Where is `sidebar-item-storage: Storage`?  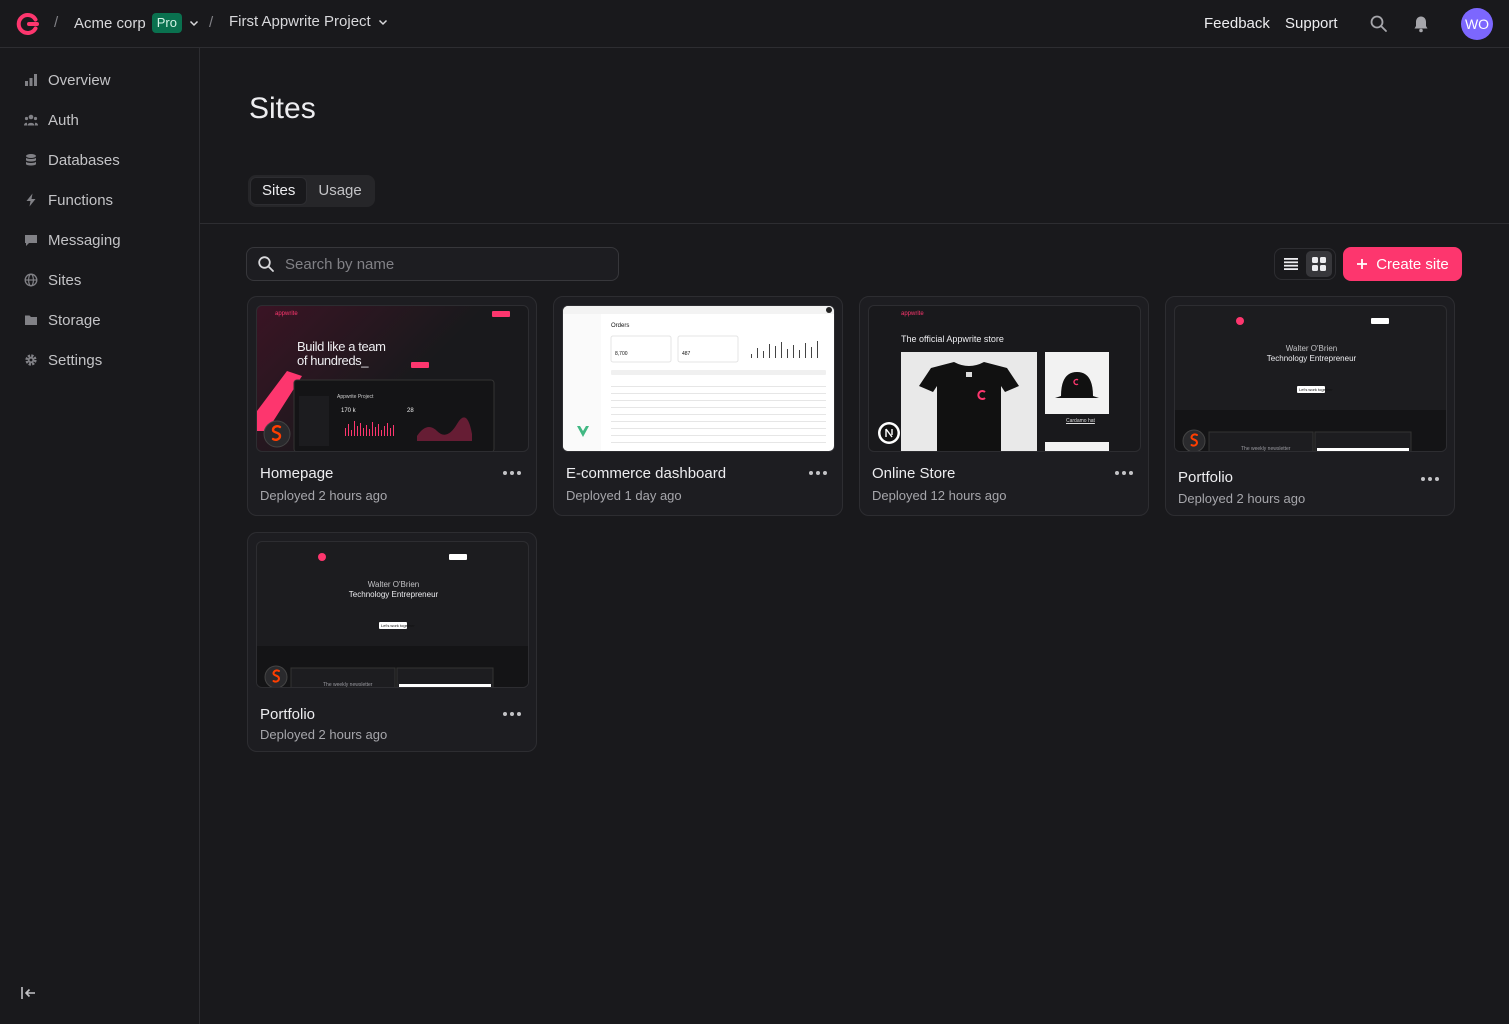 sidebar-item-storage: Storage is located at coordinates (100, 320).